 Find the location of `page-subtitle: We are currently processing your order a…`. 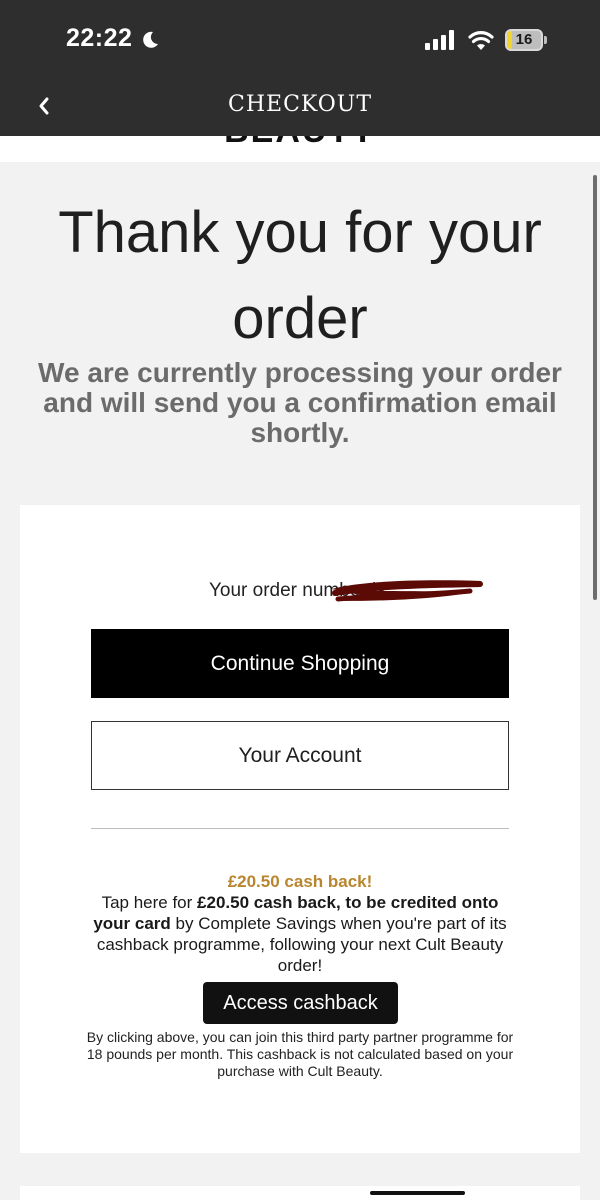

page-subtitle: We are currently processing your order a… is located at coordinates (300, 402).